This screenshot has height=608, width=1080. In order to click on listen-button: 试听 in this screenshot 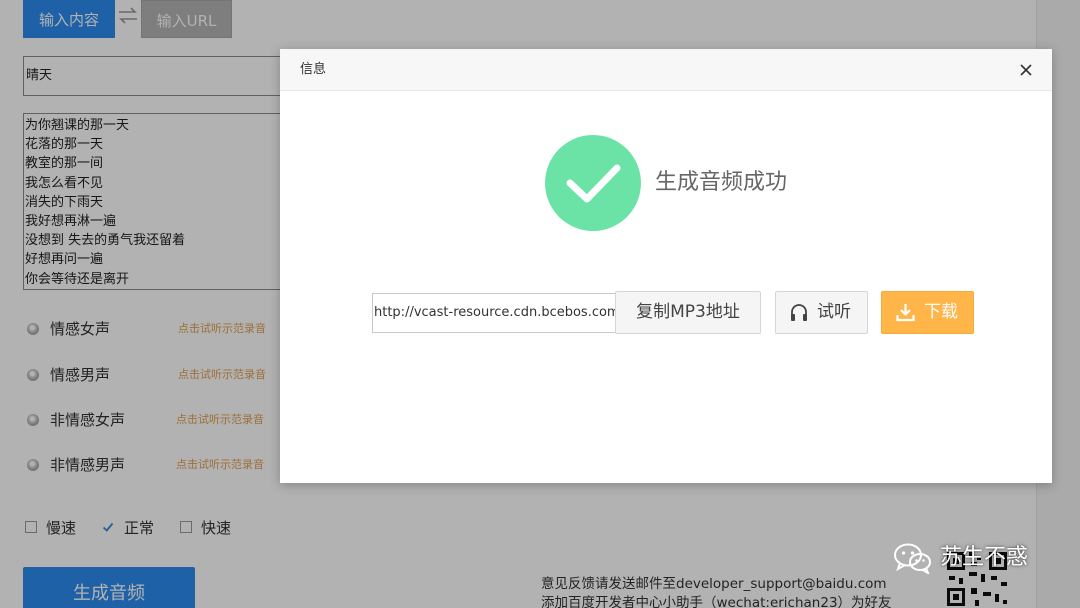, I will do `click(821, 312)`.